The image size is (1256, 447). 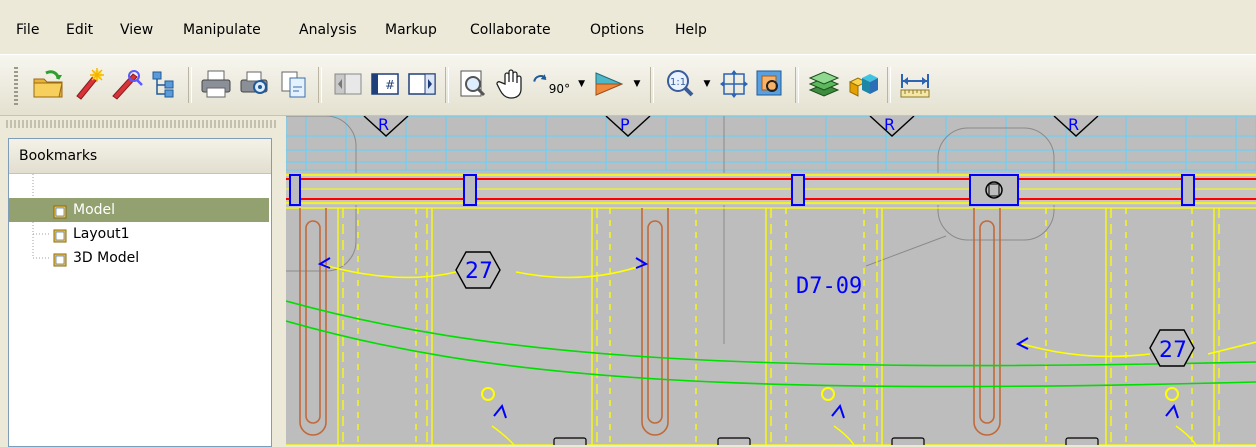 I want to click on bookmarks-panel: Bookmarks Model Layout1 3D Model, so click(x=140, y=292).